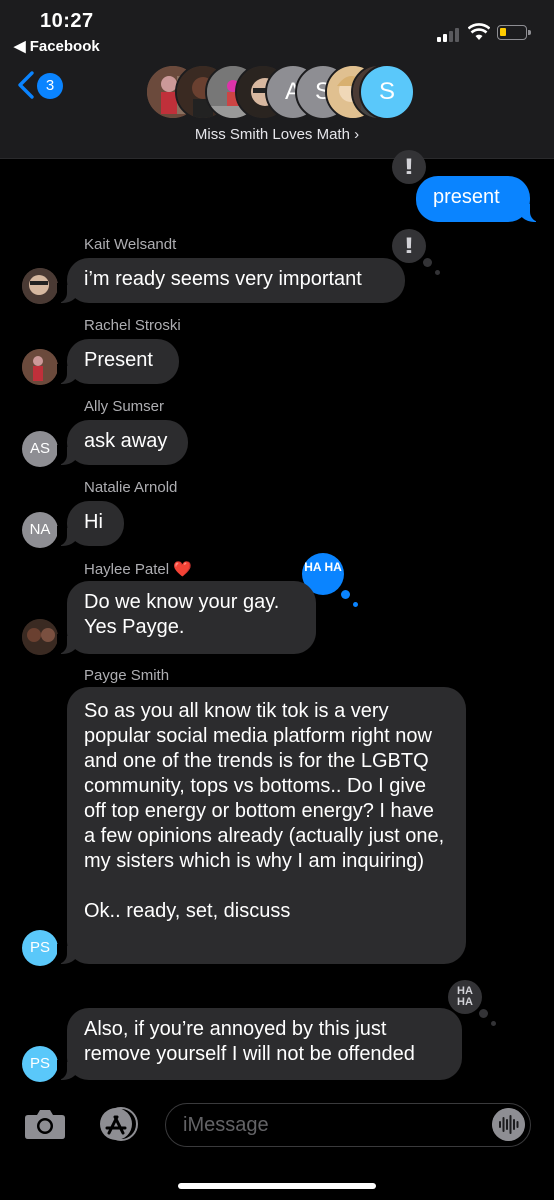 The image size is (554, 1200). I want to click on message-bubble: Do we know your gay. Yes Payge., so click(186, 617).